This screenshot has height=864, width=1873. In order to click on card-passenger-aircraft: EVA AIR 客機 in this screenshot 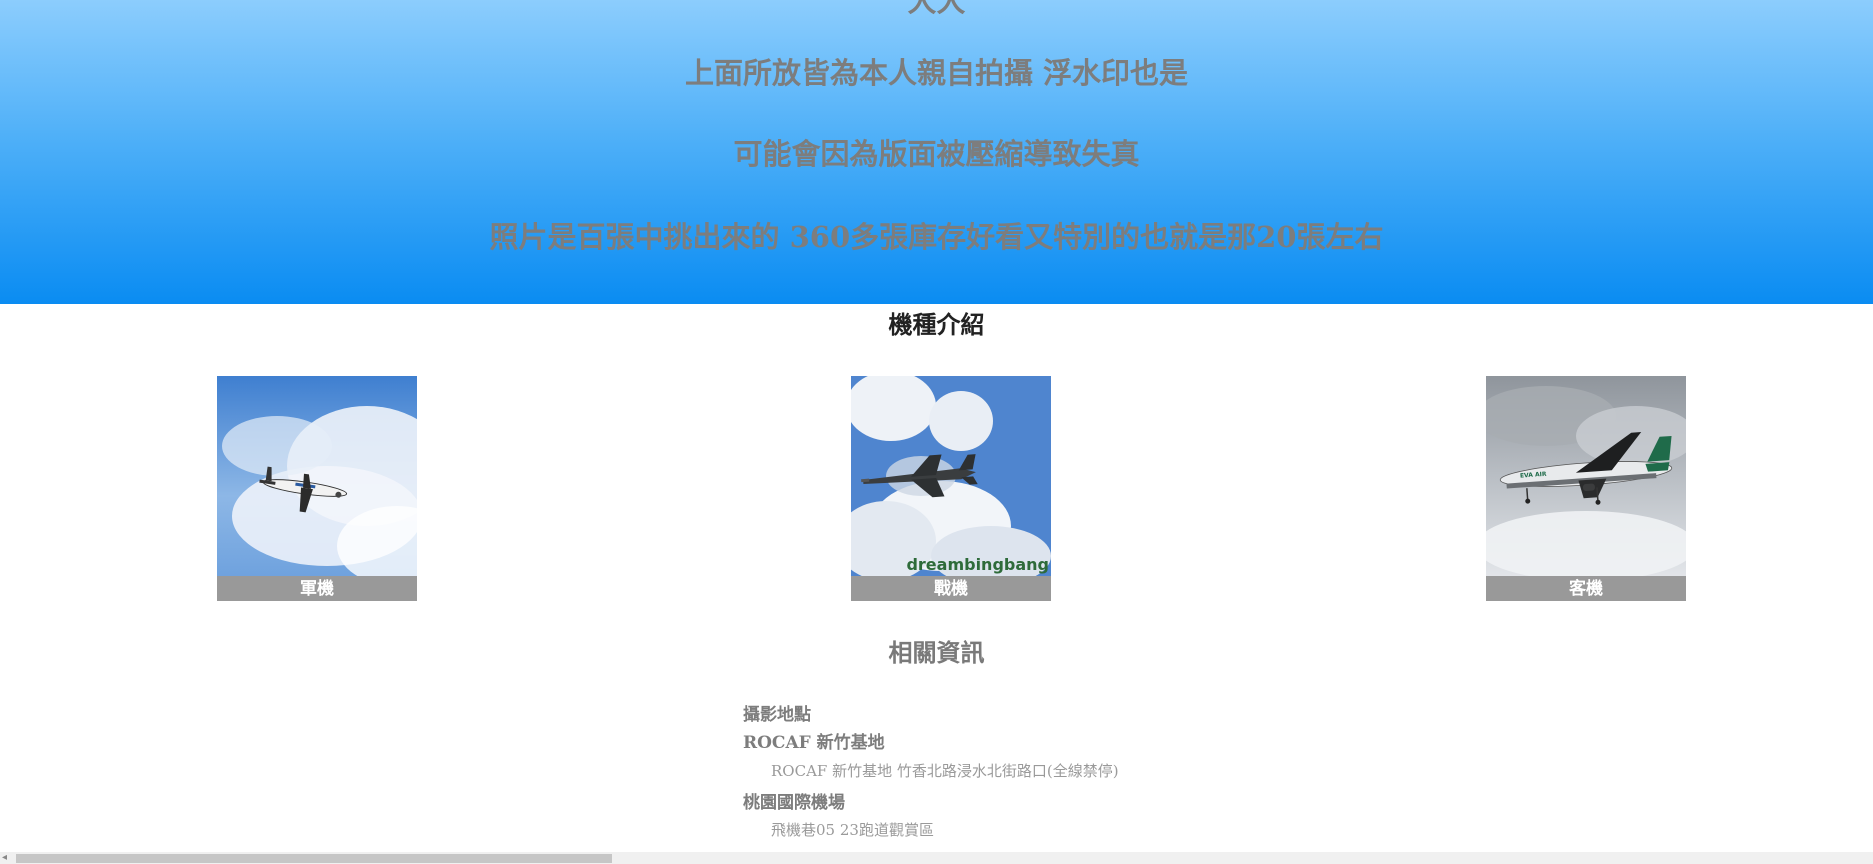, I will do `click(1586, 488)`.